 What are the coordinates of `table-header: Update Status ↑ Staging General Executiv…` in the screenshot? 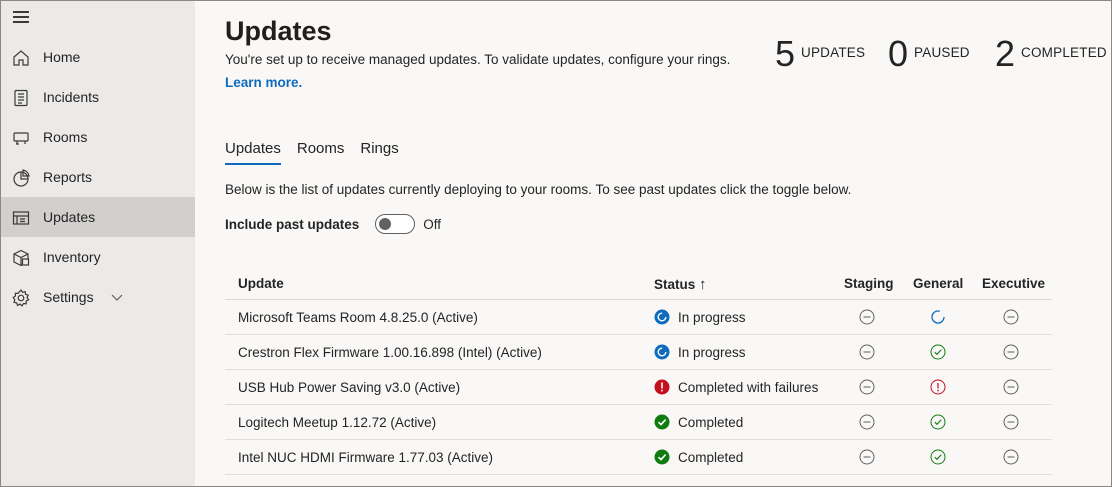 It's located at (638, 282).